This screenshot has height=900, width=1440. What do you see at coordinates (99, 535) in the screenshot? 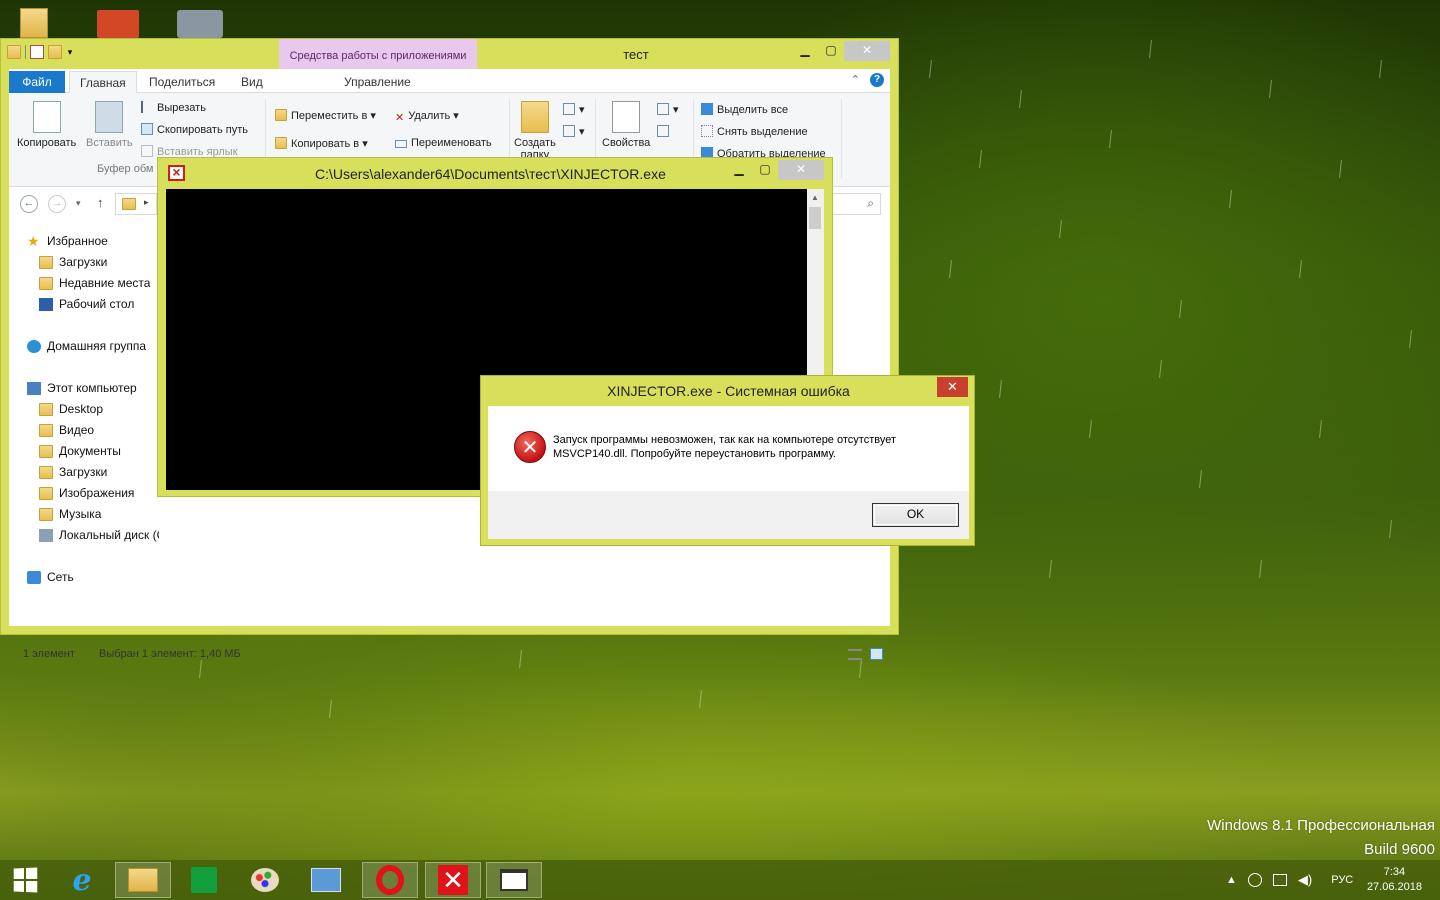
I see `nav-local-disk: Локальный диск (C` at bounding box center [99, 535].